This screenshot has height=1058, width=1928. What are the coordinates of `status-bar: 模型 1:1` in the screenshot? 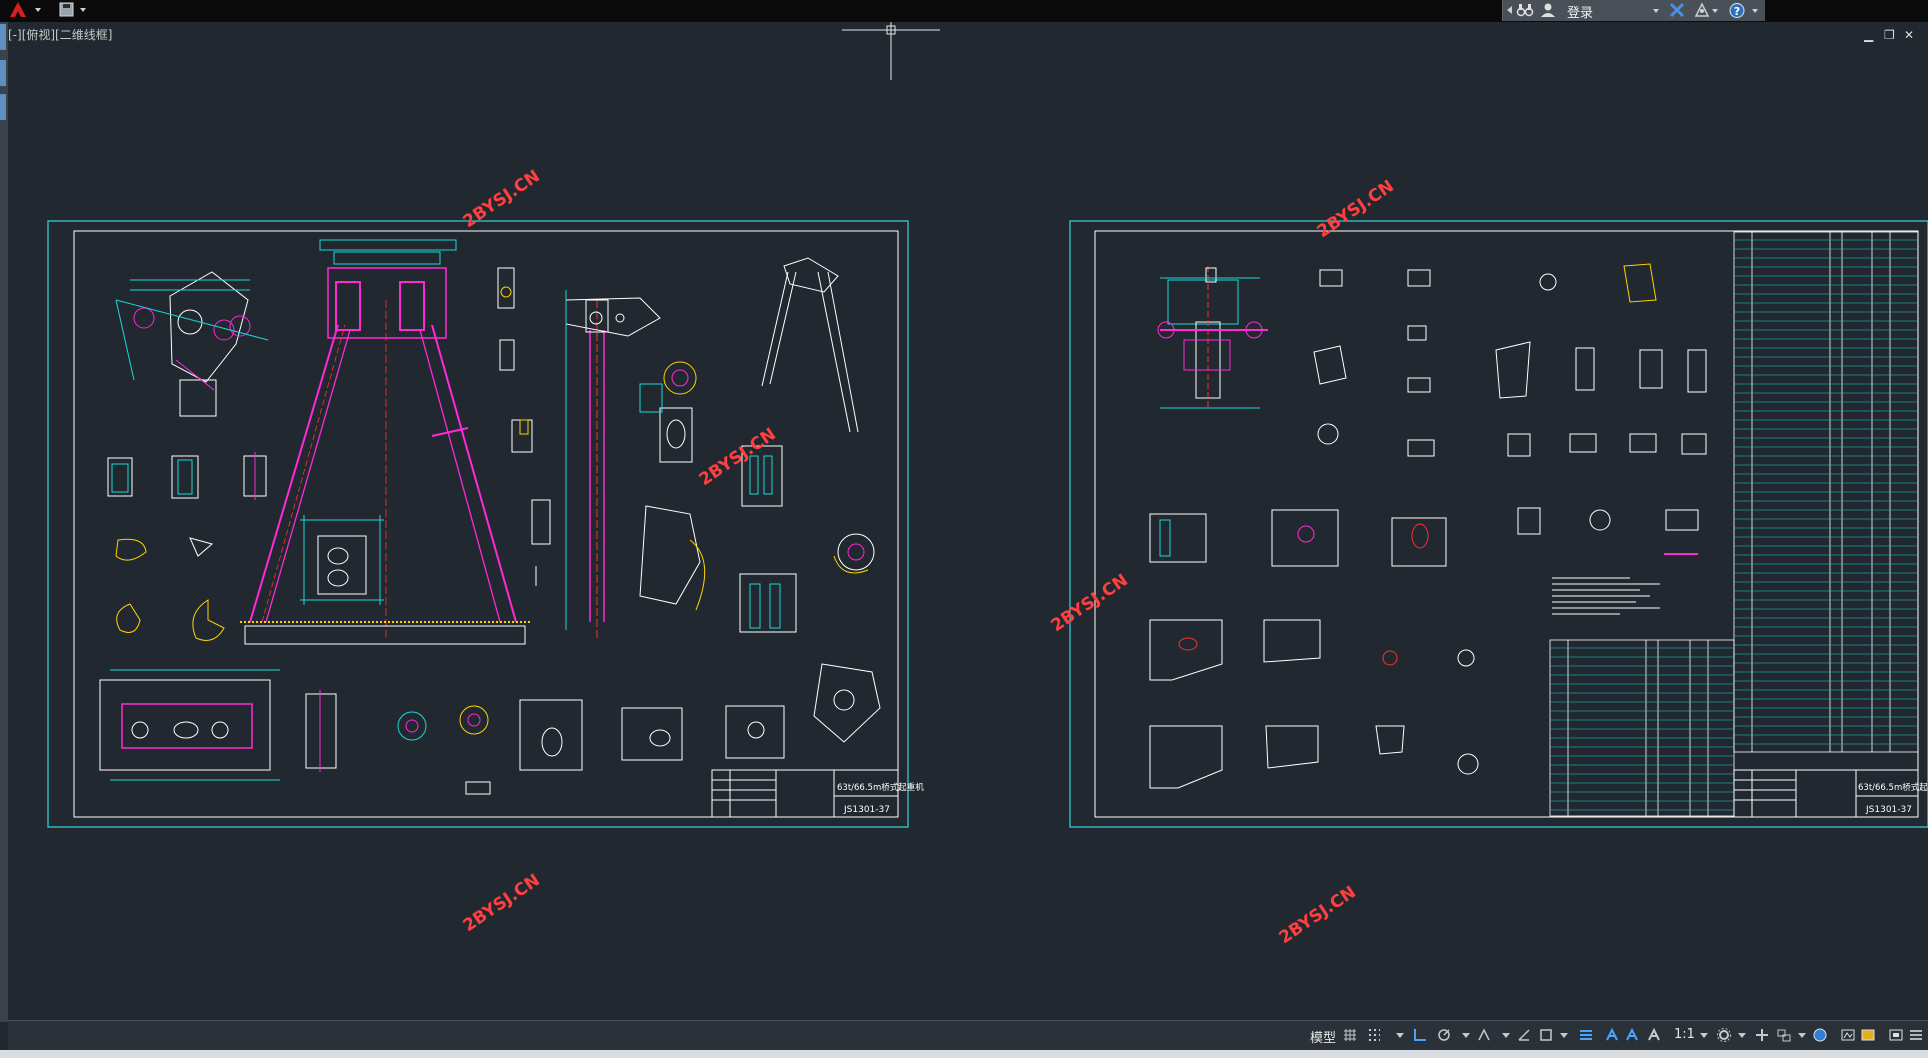 It's located at (968, 1035).